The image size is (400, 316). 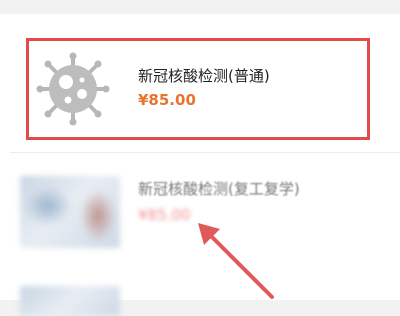 What do you see at coordinates (204, 76) in the screenshot?
I see `item-name: 新冠核酸检测(普通)` at bounding box center [204, 76].